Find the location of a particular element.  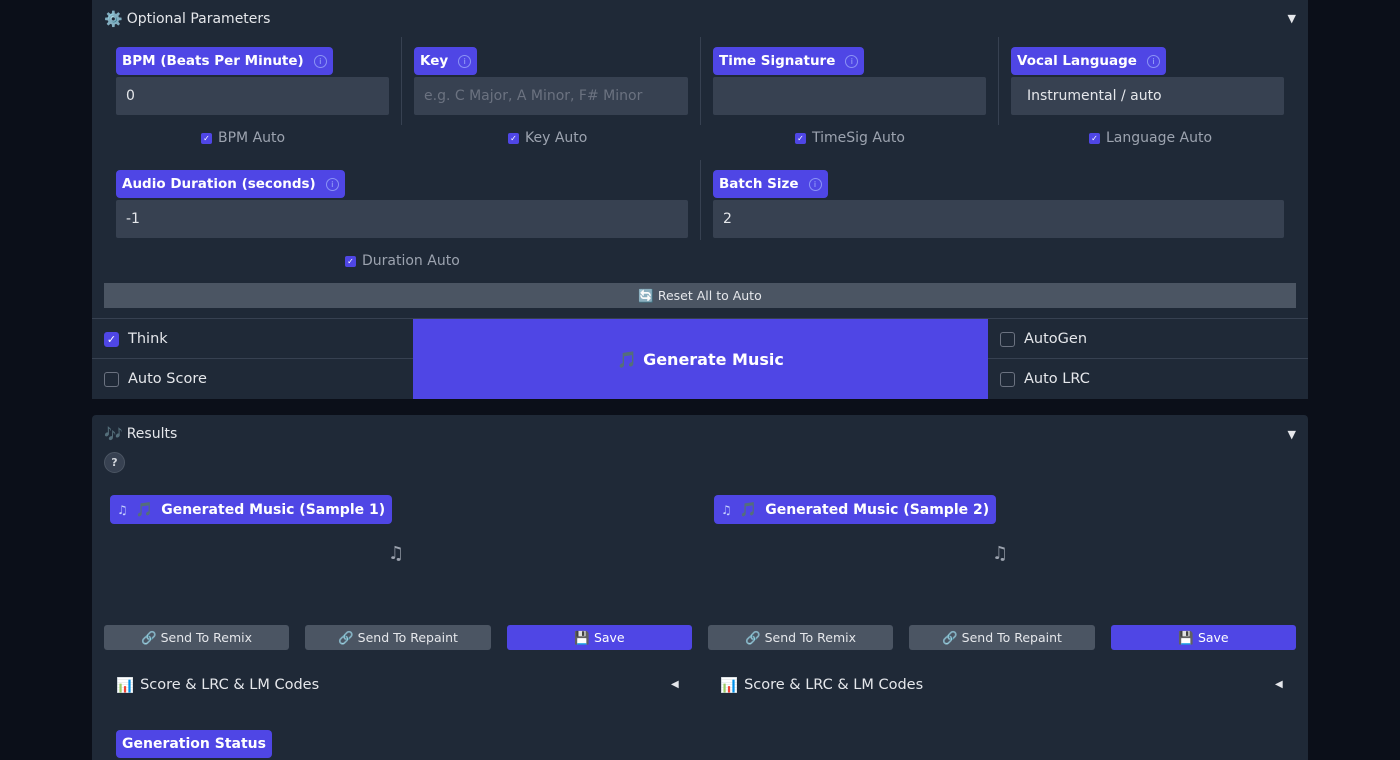

sample-2-score-accordion: 📊 Score & LRC & LM Codes is located at coordinates (821, 685).